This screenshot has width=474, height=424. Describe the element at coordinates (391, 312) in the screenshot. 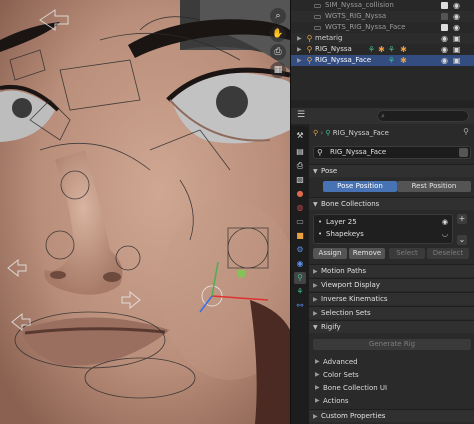

I see `panel-selection-sets-header: ▶ Selection Sets` at that location.